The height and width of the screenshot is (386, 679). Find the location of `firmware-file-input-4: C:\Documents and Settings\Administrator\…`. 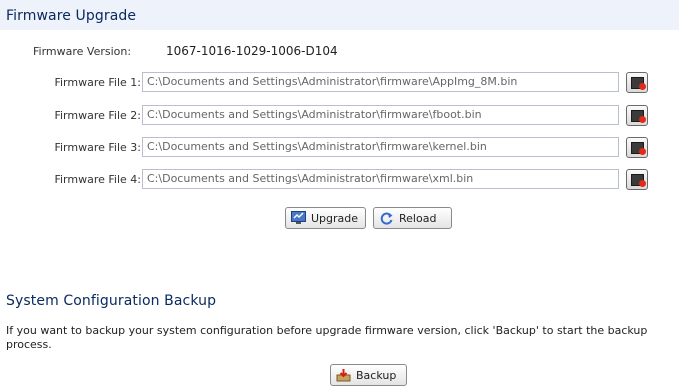

firmware-file-input-4: C:\Documents and Settings\Administrator\… is located at coordinates (380, 179).